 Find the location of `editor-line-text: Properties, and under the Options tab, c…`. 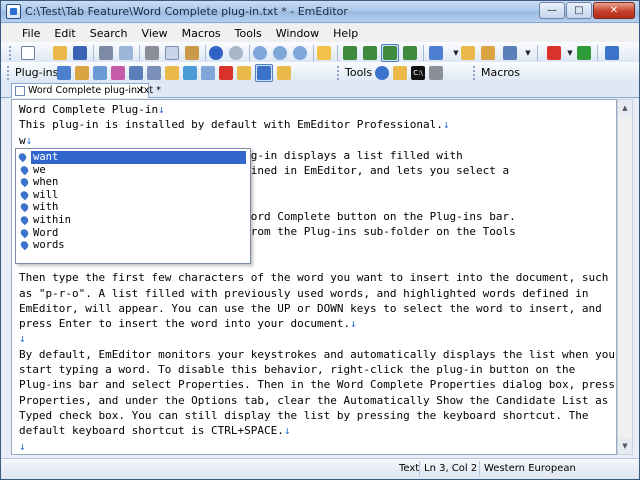

editor-line-text: Properties, and under the Options tab, c… is located at coordinates (314, 400).